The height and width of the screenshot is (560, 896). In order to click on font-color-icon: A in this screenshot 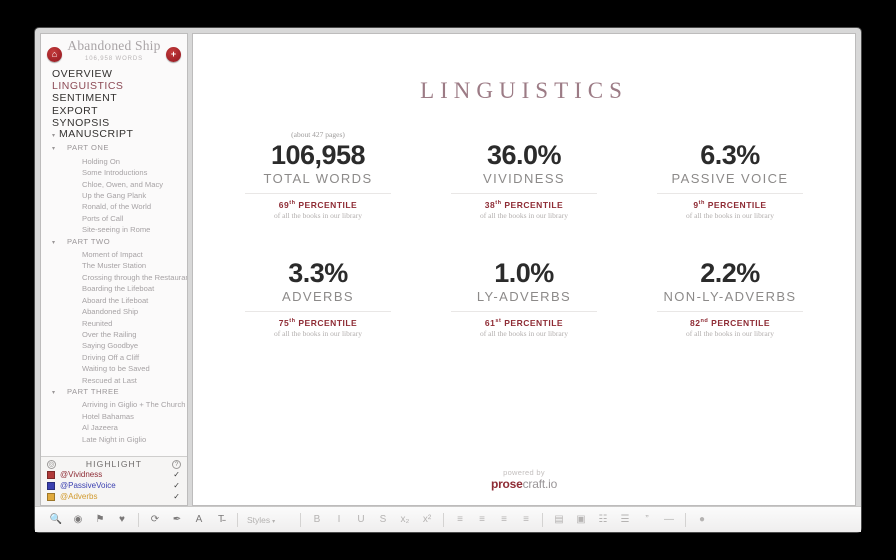, I will do `click(199, 519)`.